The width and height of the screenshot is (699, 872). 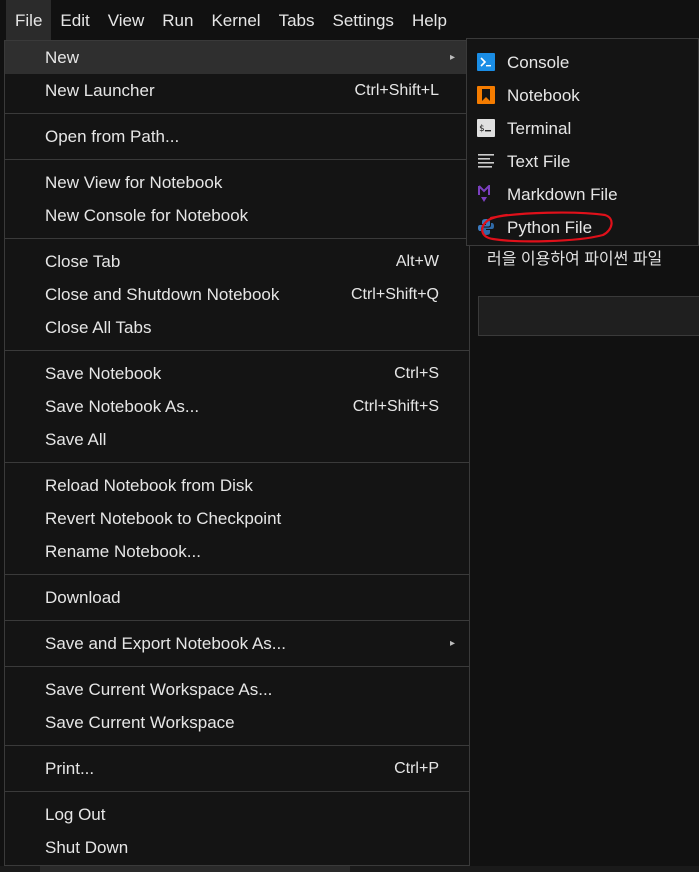 I want to click on menu-item-close-all-tabs: Close All Tabs, so click(x=237, y=327).